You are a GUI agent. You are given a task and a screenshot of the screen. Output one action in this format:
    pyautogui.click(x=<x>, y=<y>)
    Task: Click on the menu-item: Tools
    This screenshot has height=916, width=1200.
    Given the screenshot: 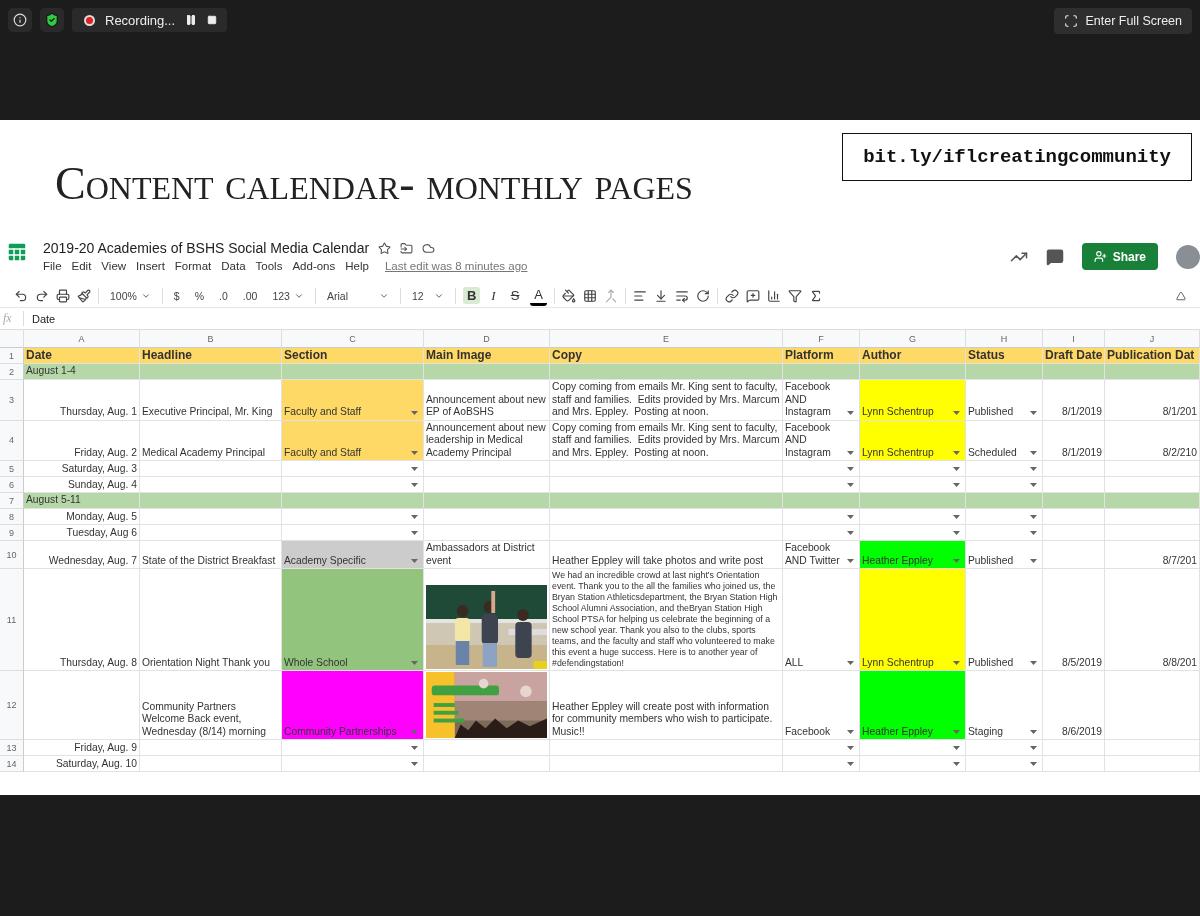 What is the action you would take?
    pyautogui.click(x=269, y=266)
    